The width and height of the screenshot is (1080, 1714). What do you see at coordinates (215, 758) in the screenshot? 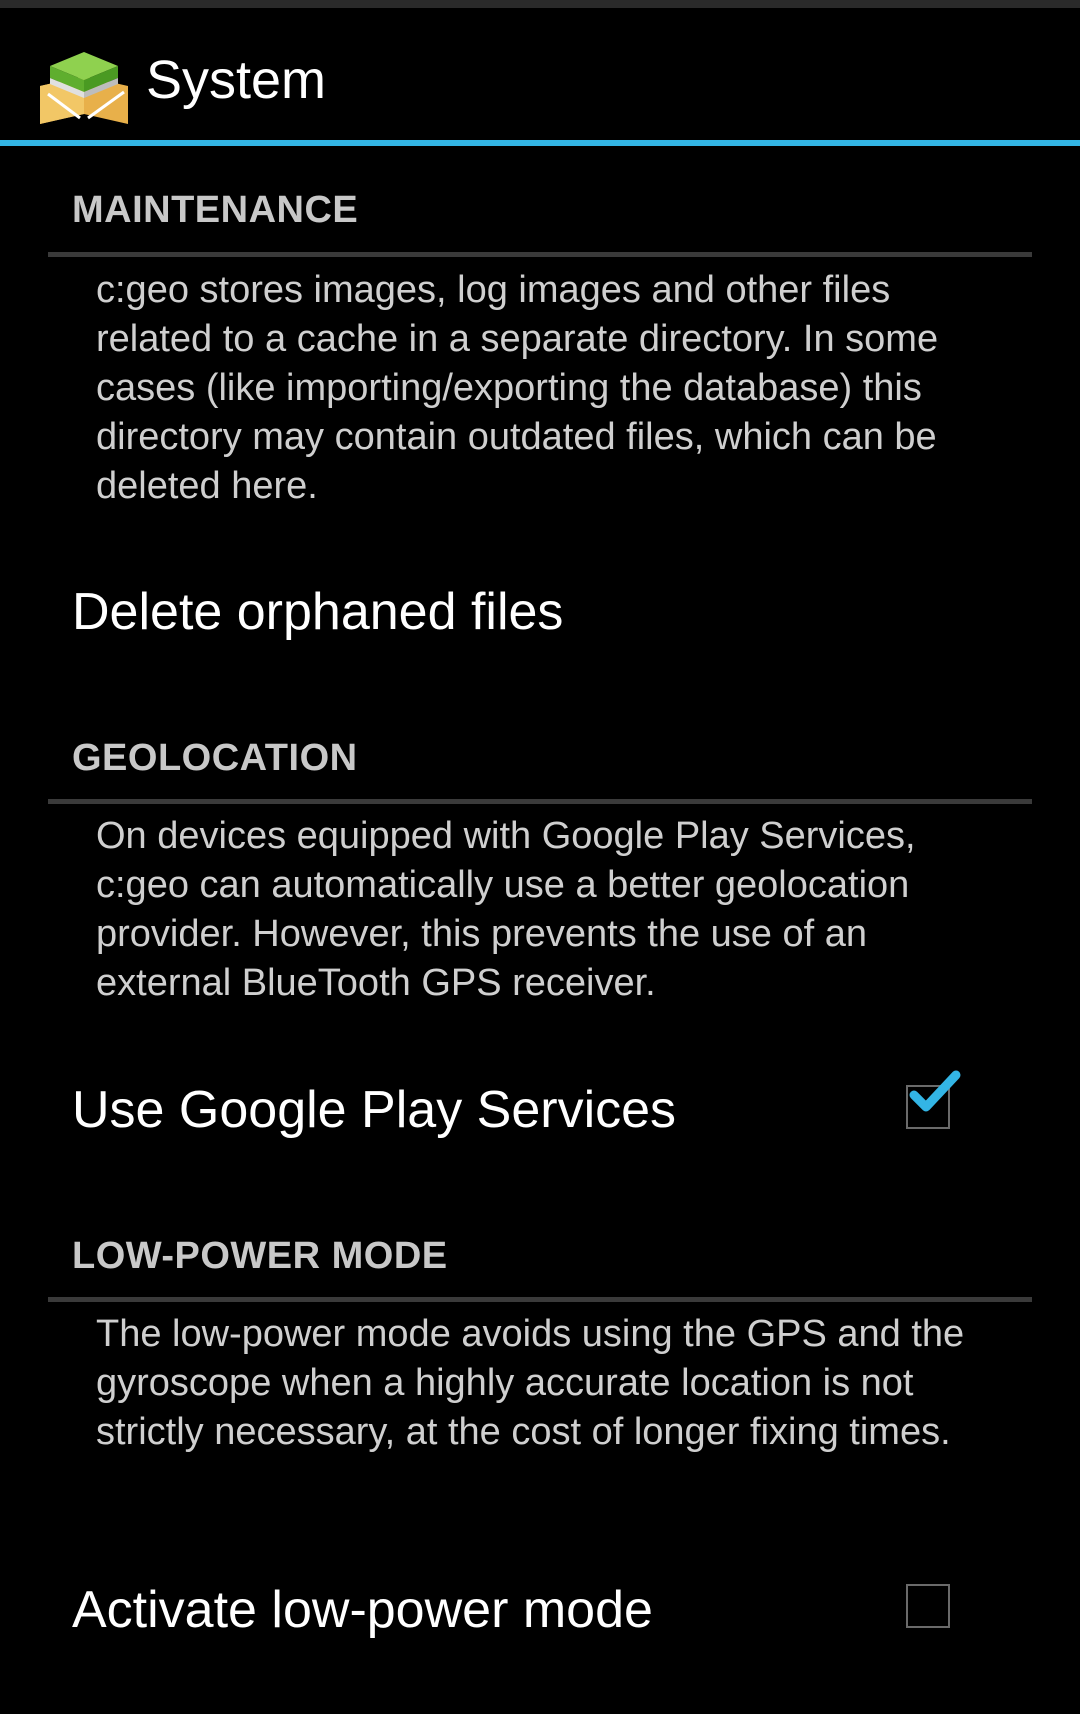
I see `section-header-geolocation: GEOLOCATION` at bounding box center [215, 758].